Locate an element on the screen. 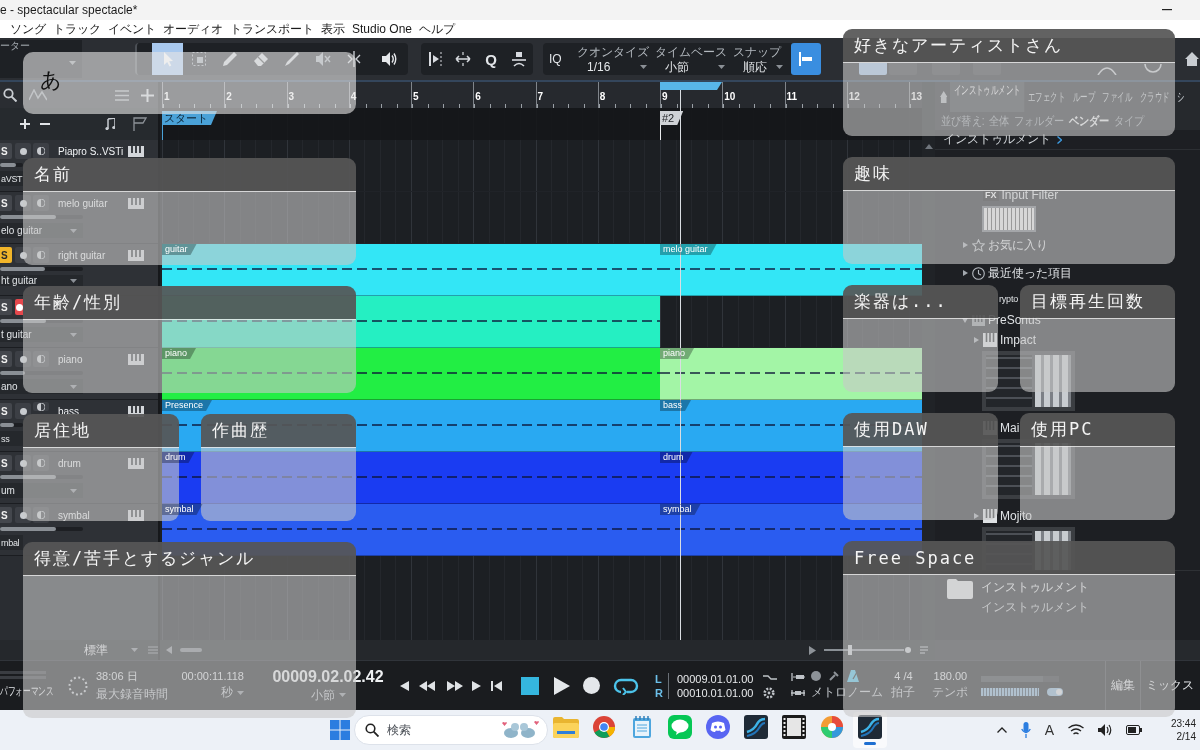 This screenshot has height=750, width=1200. browser-item: Mai is located at coordinates (1010, 428).